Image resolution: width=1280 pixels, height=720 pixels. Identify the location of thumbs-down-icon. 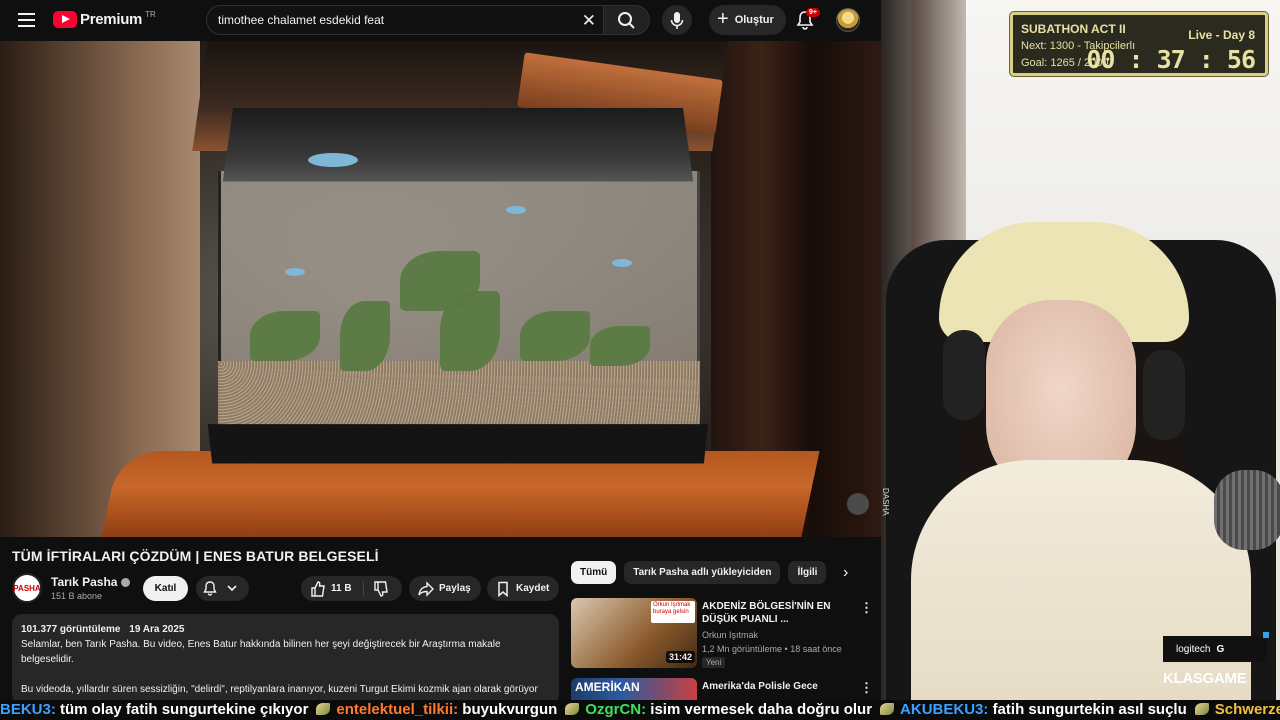
(381, 589).